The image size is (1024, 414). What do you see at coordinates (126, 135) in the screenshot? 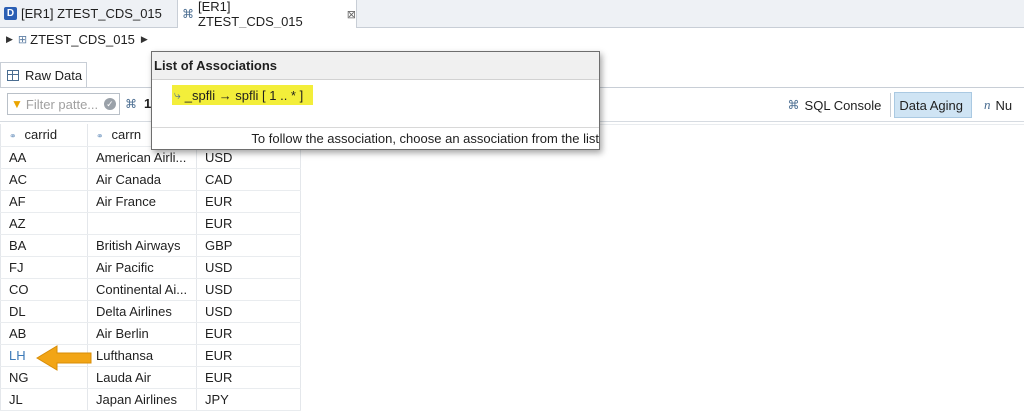
I see `column-header-label: carrn` at bounding box center [126, 135].